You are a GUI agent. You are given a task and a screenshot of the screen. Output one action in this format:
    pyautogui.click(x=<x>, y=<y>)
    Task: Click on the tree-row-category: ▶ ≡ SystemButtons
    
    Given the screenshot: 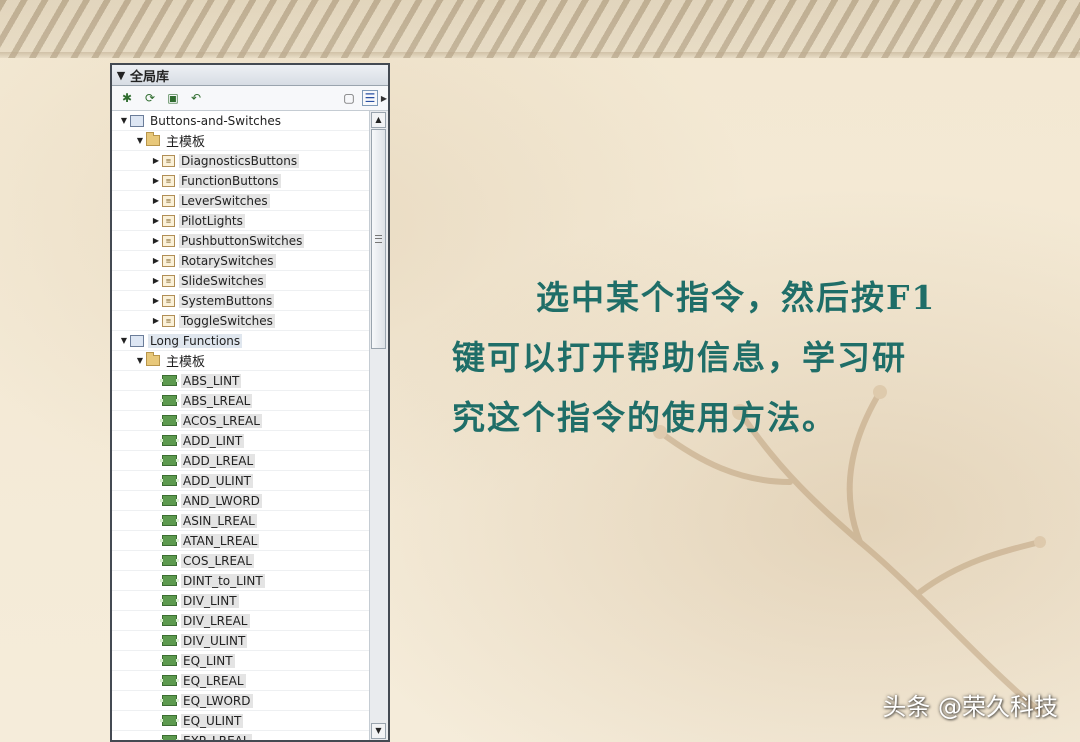 What is the action you would take?
    pyautogui.click(x=241, y=301)
    